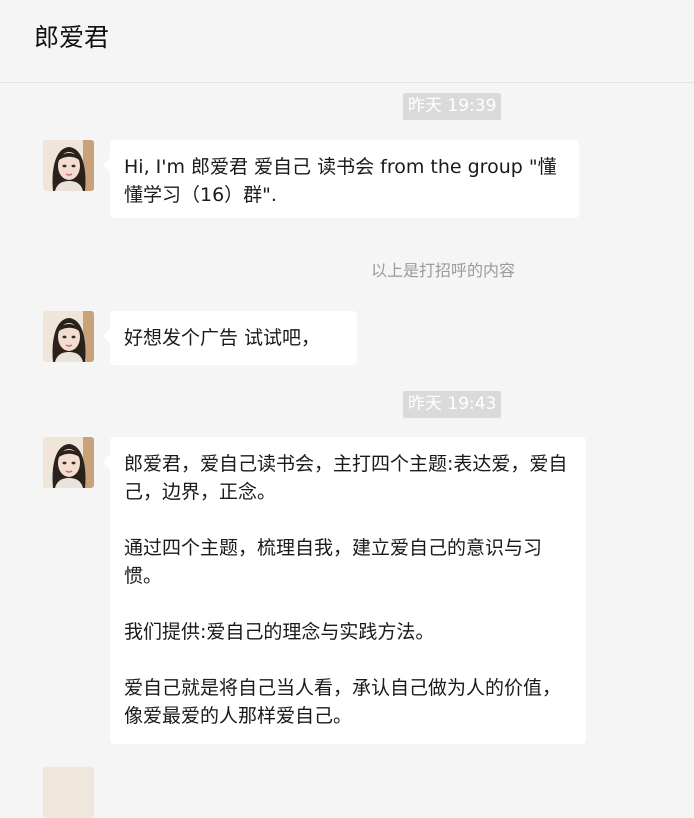 The image size is (694, 818). What do you see at coordinates (346, 478) in the screenshot?
I see `message-paragraph: 郎爱君，爱自己读书会，主打四个主题:表达爱，爱自己，边界，正念。` at bounding box center [346, 478].